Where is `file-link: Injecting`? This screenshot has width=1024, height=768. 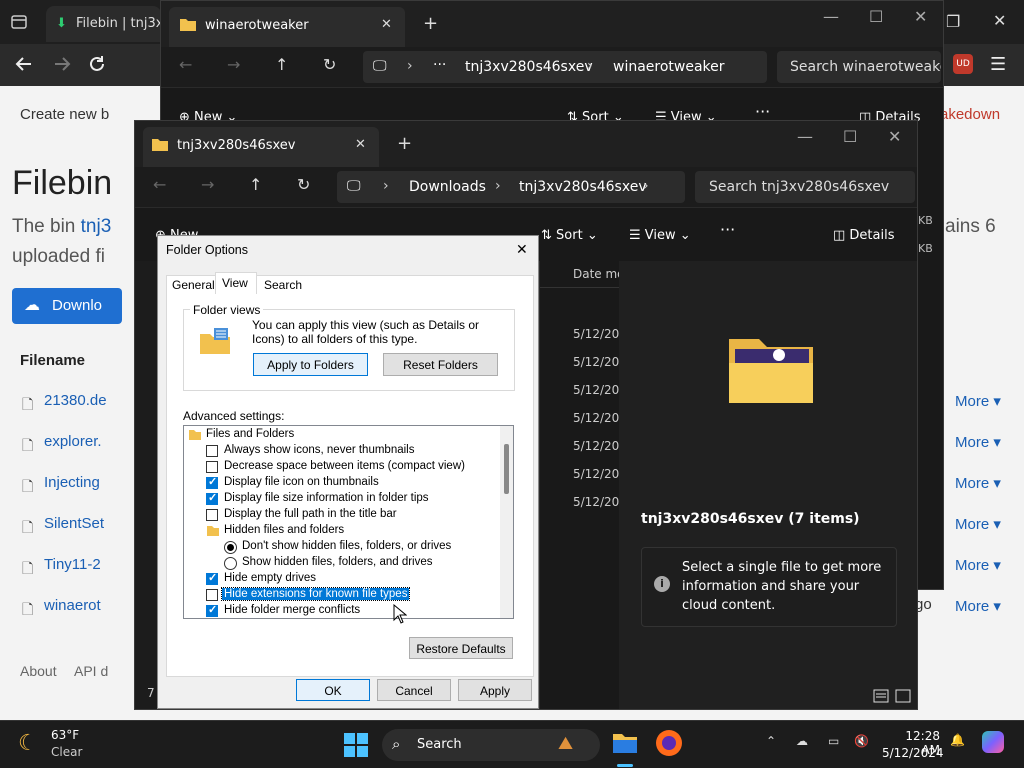
file-link: Injecting is located at coordinates (72, 482).